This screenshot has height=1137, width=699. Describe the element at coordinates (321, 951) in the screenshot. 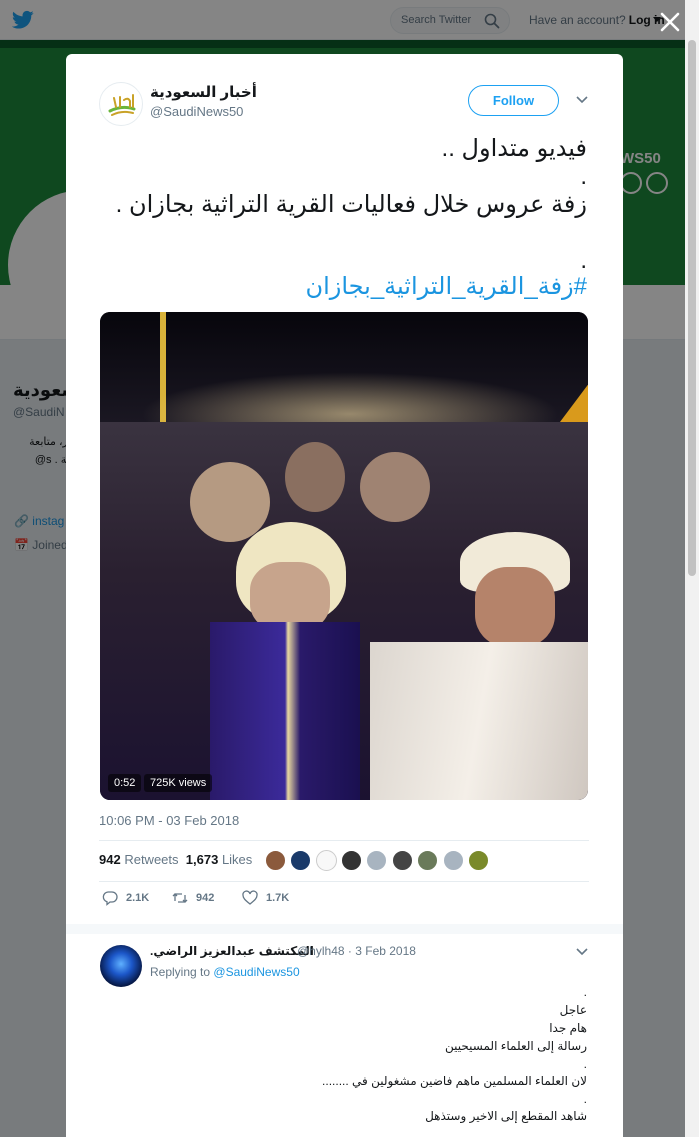

I see `reply-handle: @hylh48` at that location.